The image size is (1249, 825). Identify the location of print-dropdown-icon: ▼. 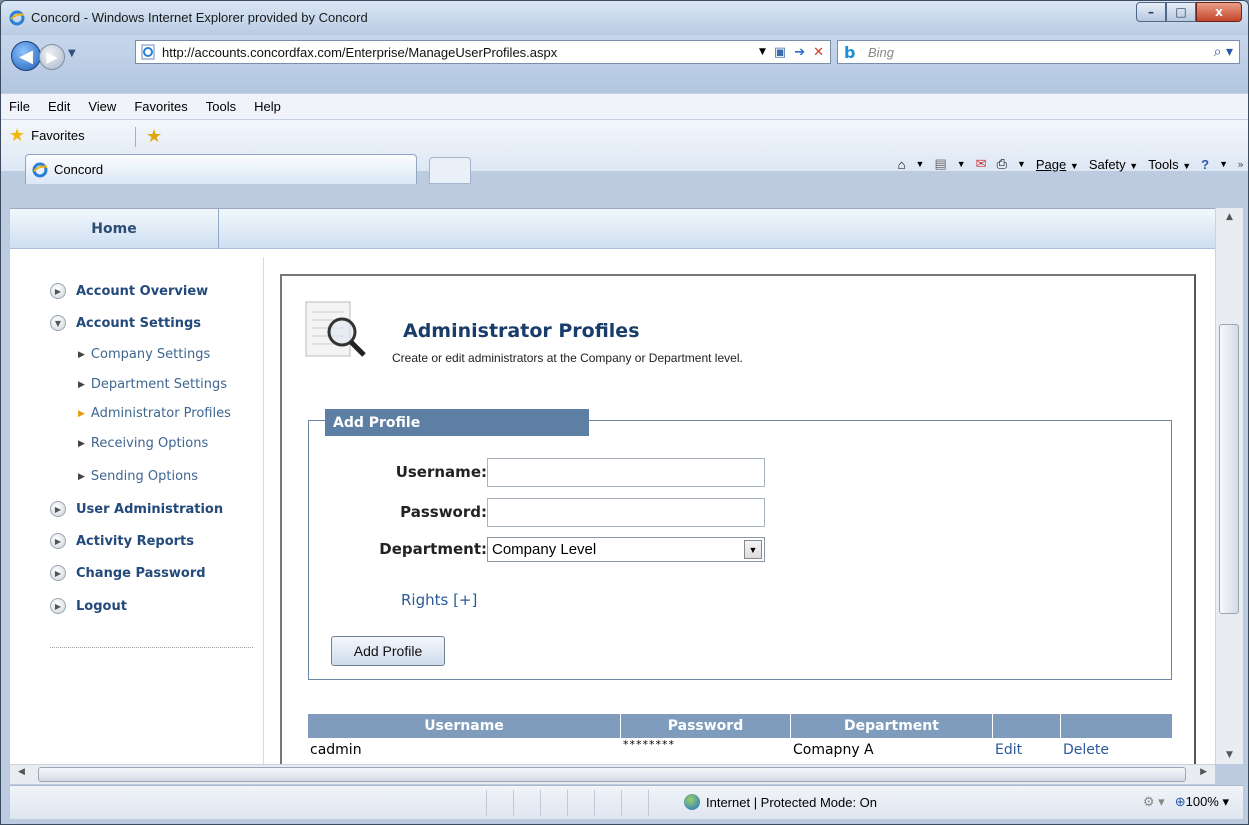
(1021, 164).